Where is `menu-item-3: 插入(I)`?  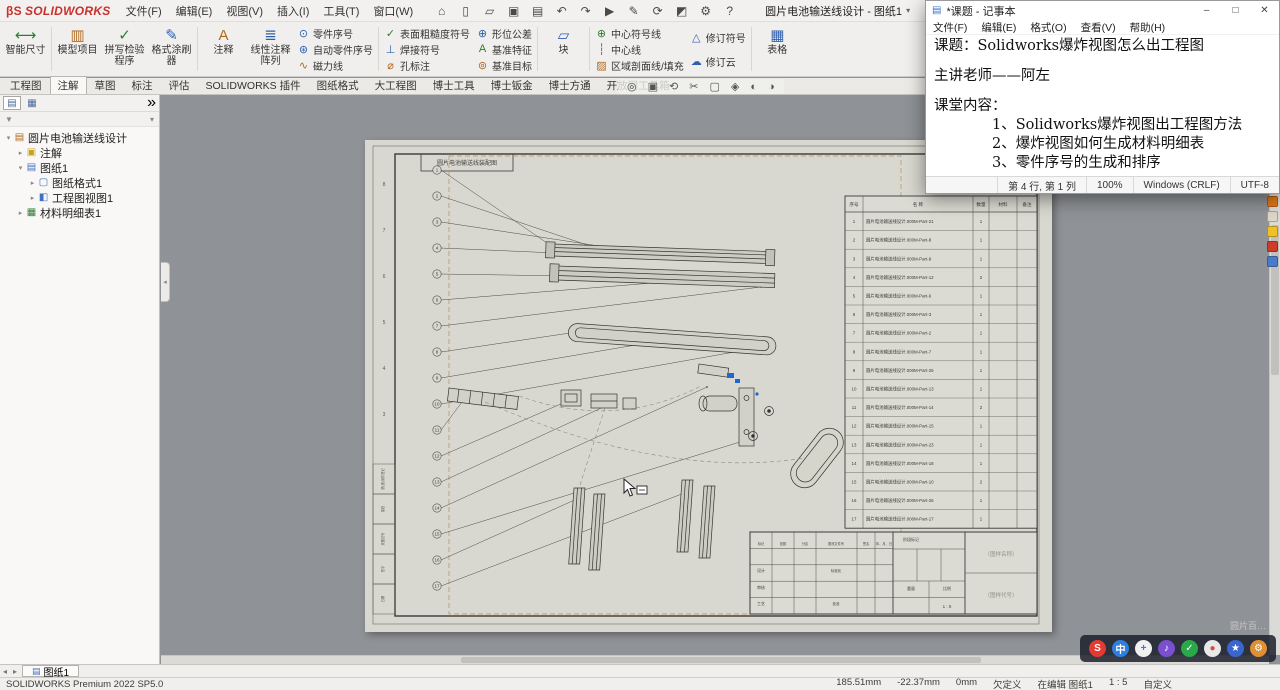
menu-item-3: 插入(I) is located at coordinates (293, 11).